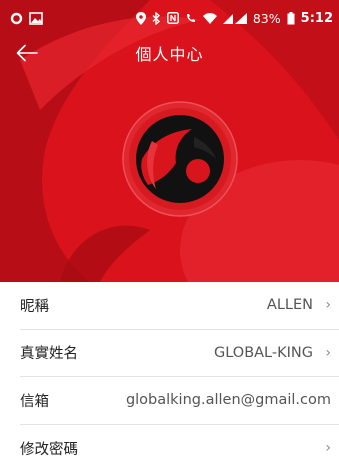 This screenshot has width=339, height=466. I want to click on email-row: 信箱 globalking.allen@gmail.com, so click(179, 401).